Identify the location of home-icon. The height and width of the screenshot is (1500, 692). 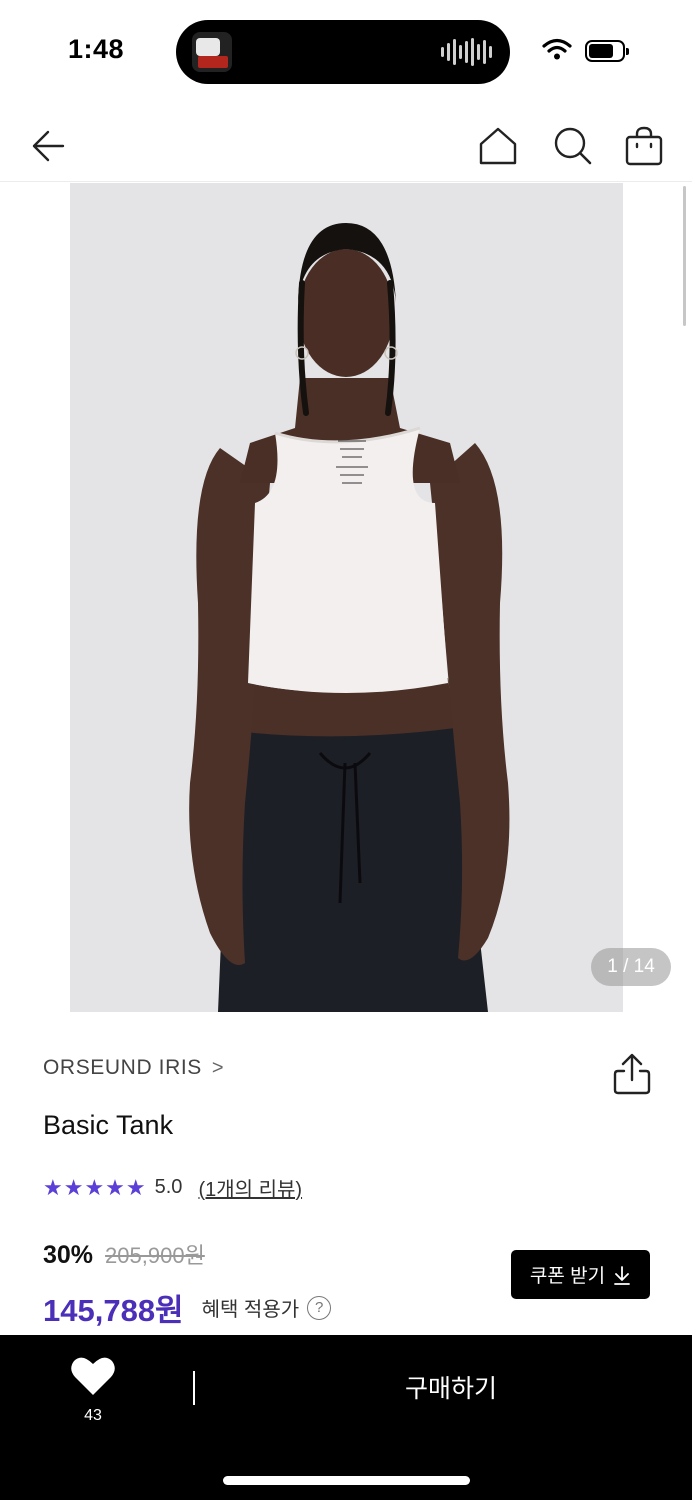
(498, 146).